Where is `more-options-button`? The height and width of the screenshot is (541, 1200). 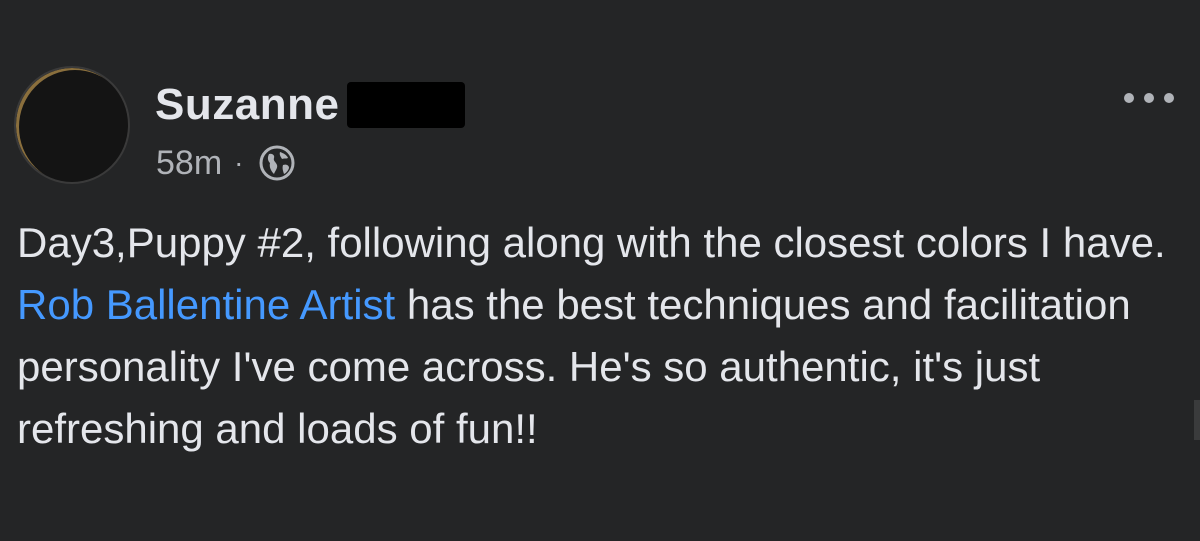
more-options-button is located at coordinates (1149, 98).